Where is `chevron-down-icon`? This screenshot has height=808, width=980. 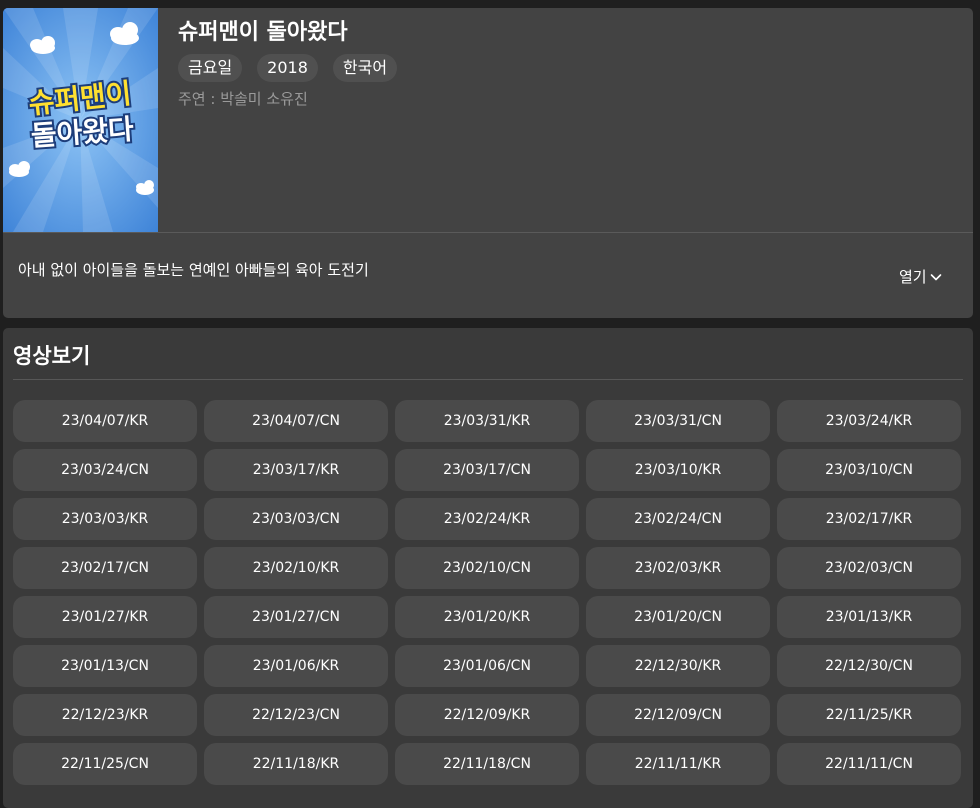
chevron-down-icon is located at coordinates (935, 276).